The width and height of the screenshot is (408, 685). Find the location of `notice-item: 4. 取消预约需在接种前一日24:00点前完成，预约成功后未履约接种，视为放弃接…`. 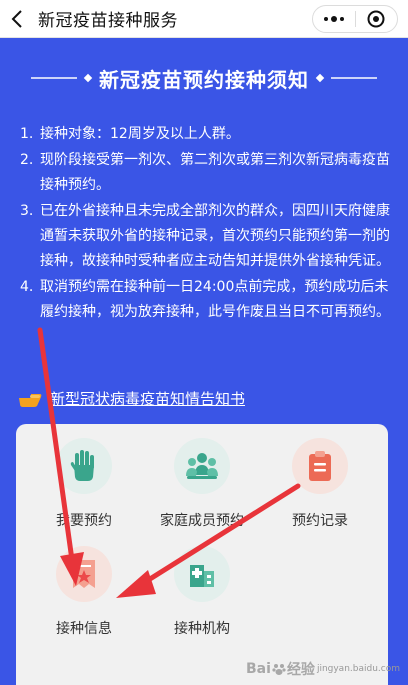

notice-item: 4. 取消预约需在接种前一日24:00点前完成，预约成功后未履约接种，视为放弃接… is located at coordinates (206, 300).